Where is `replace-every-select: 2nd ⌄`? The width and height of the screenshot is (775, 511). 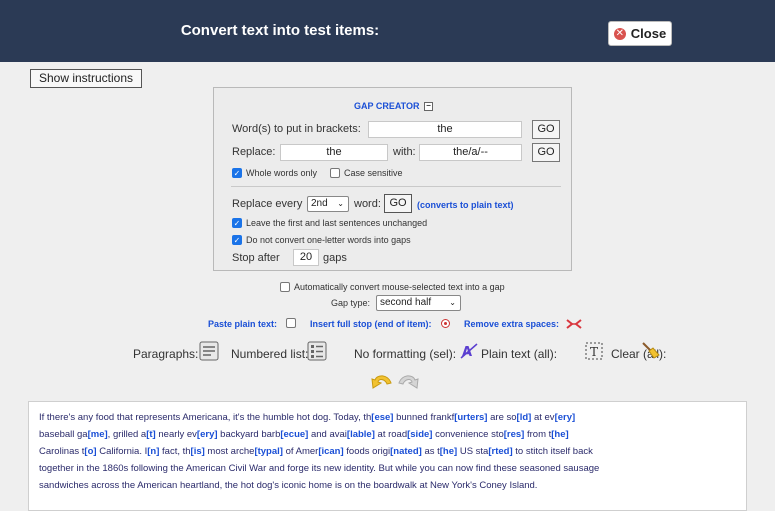 replace-every-select: 2nd ⌄ is located at coordinates (328, 204).